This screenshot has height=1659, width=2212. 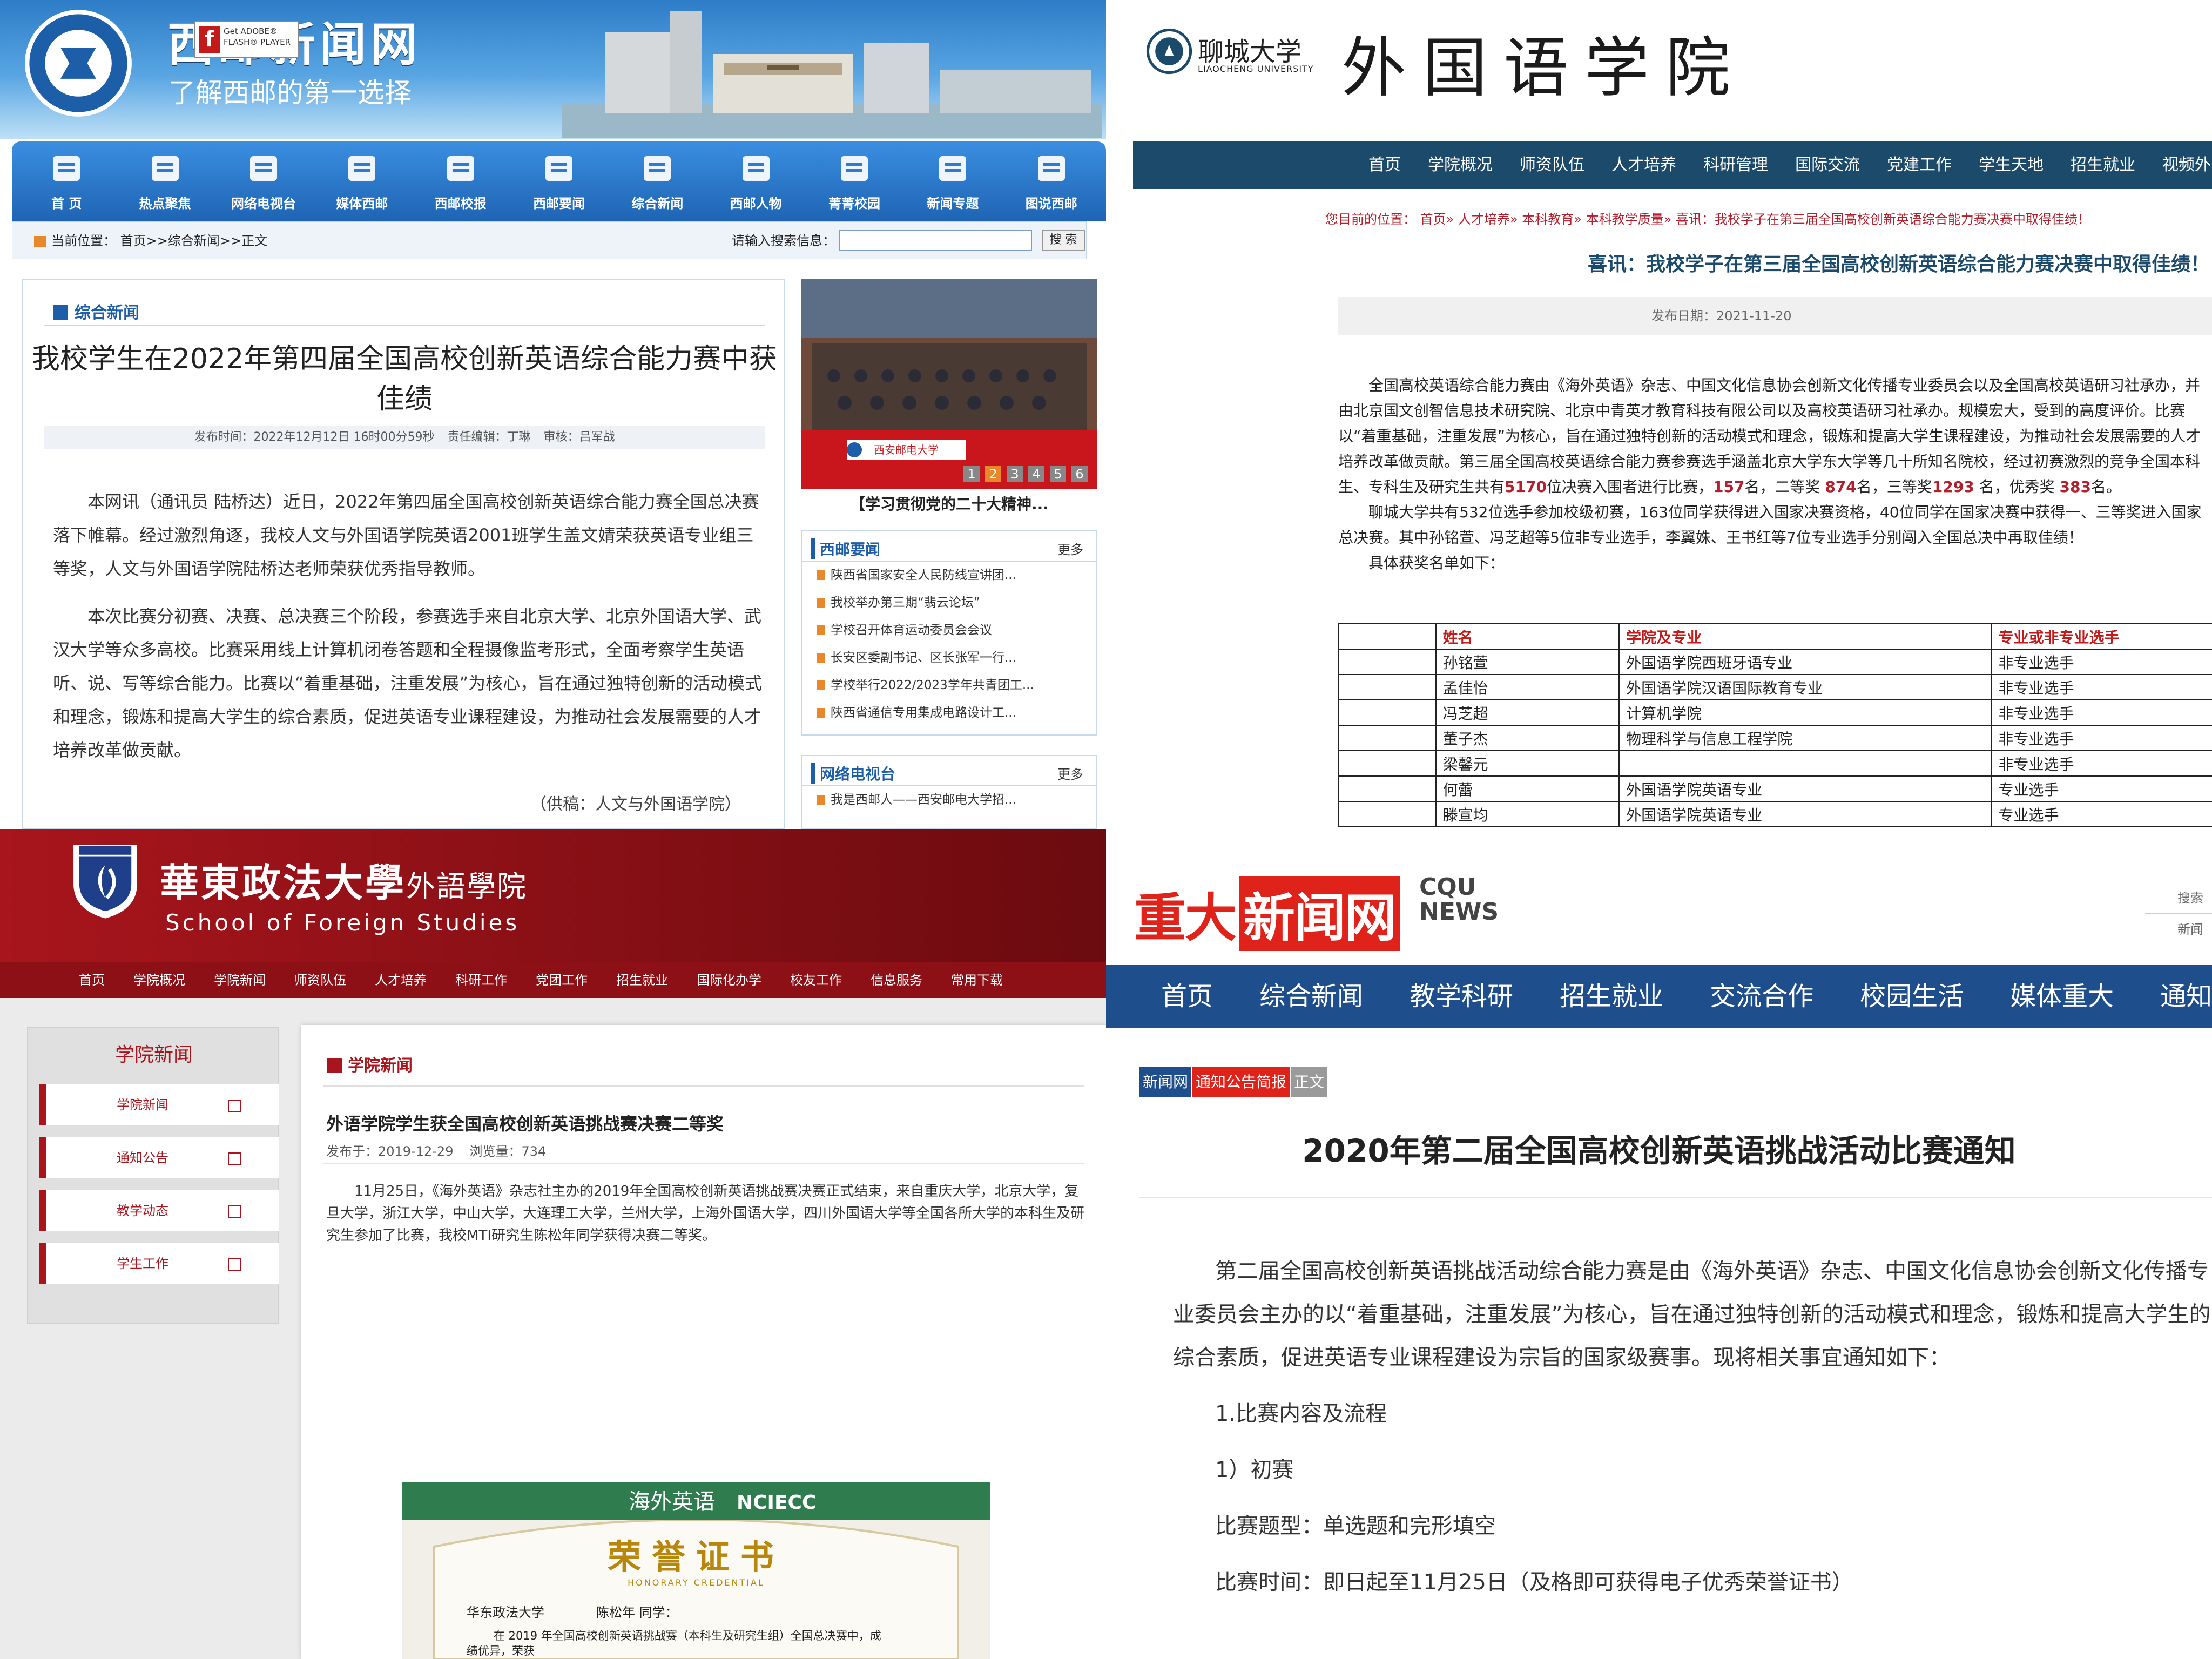 What do you see at coordinates (460, 181) in the screenshot?
I see `nav-item-4: 西邮校报` at bounding box center [460, 181].